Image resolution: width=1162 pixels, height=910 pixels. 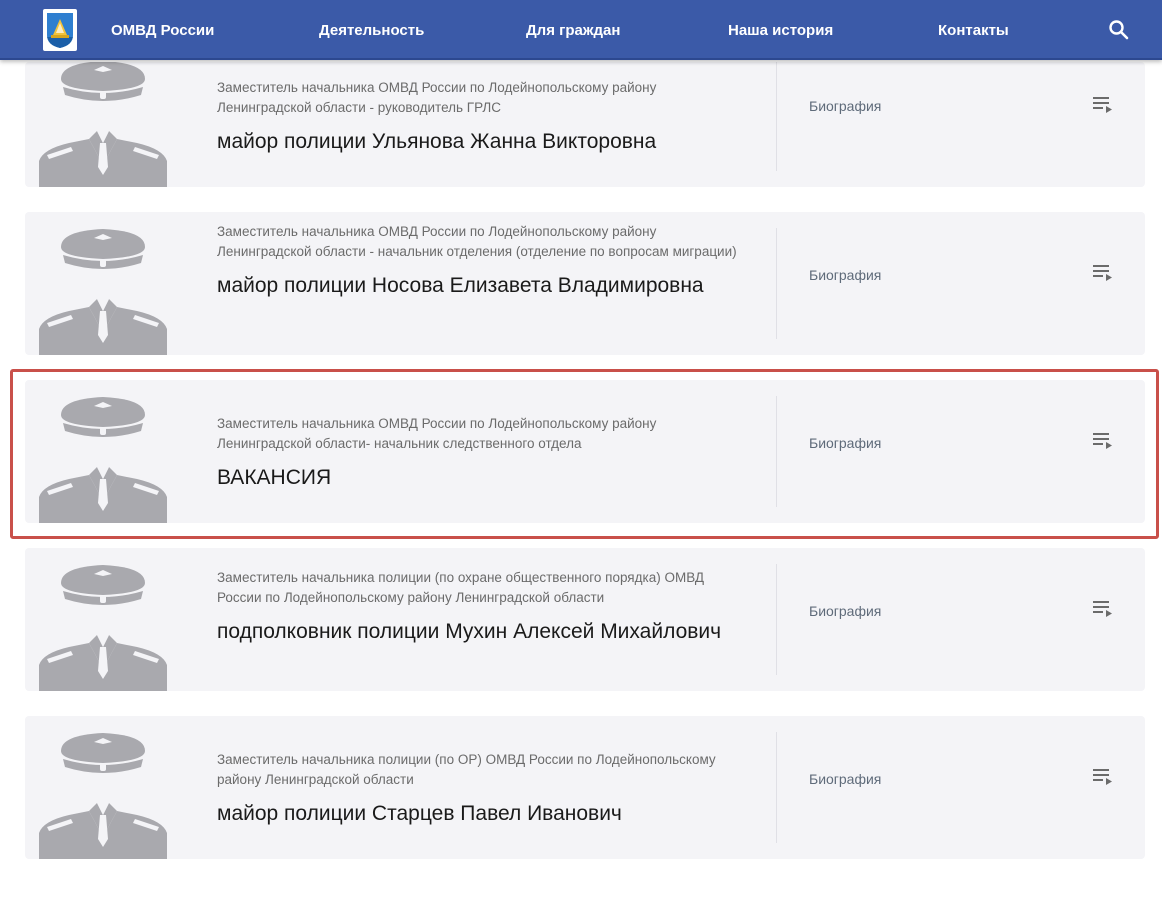 I want to click on staff-name: майор полиции Ульянова Жанна Викторовна, so click(x=437, y=141).